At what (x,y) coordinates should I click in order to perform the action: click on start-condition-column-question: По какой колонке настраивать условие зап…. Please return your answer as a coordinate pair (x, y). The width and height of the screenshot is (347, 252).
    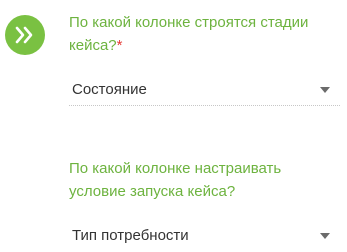
    Looking at the image, I should click on (204, 180).